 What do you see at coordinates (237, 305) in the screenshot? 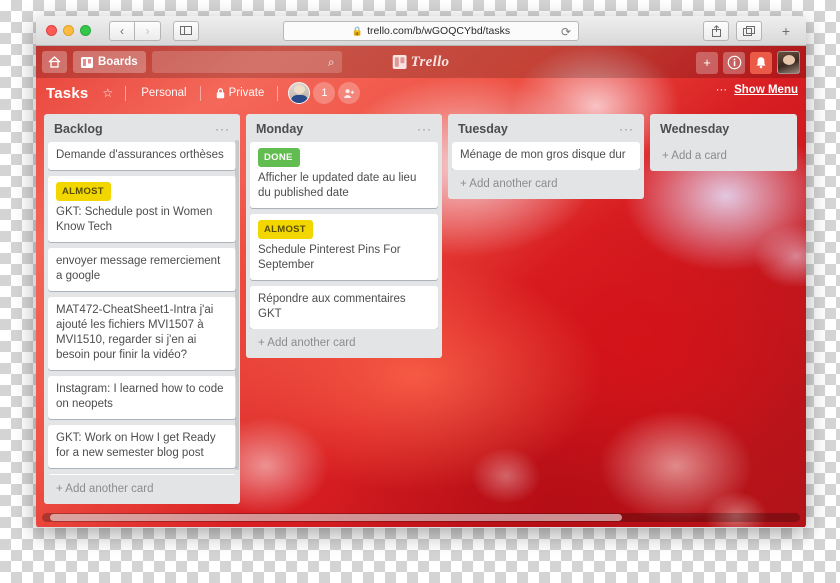
I see `list-scrollbar` at bounding box center [237, 305].